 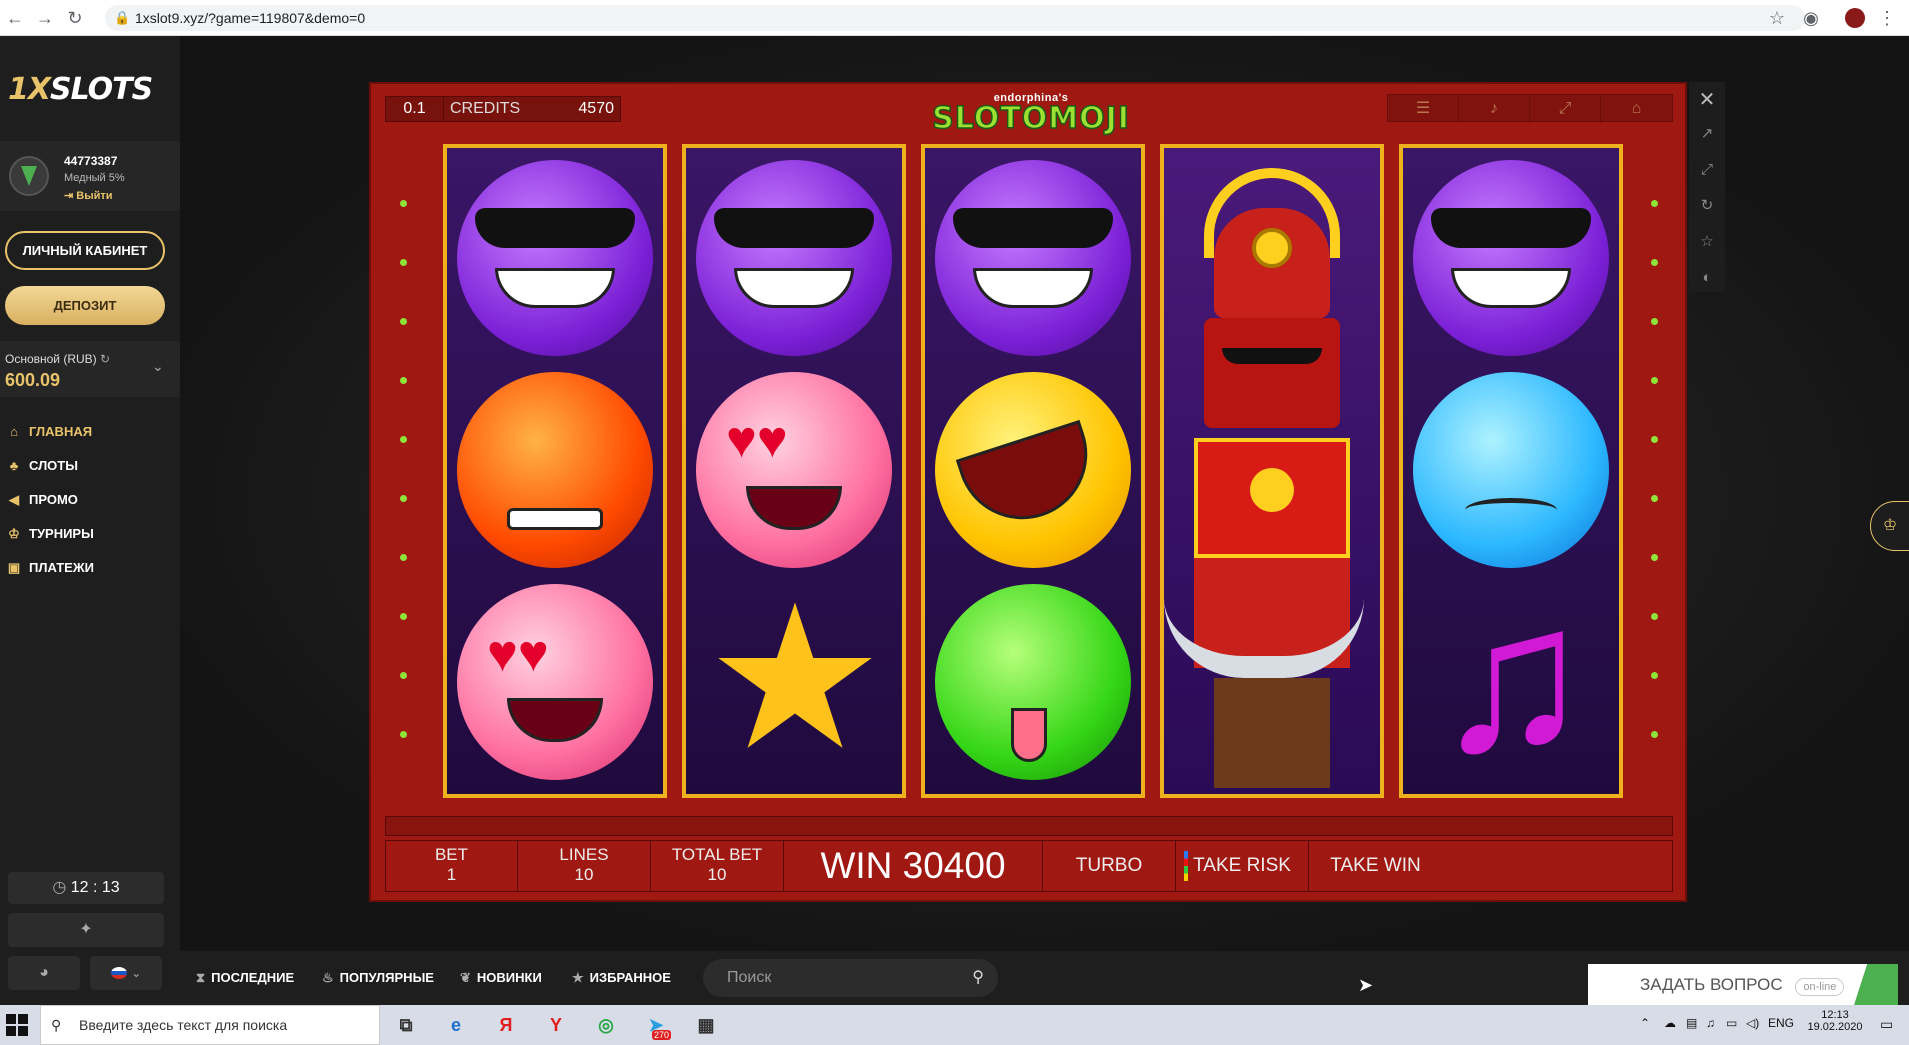 I want to click on lines-value: 10, so click(x=584, y=874).